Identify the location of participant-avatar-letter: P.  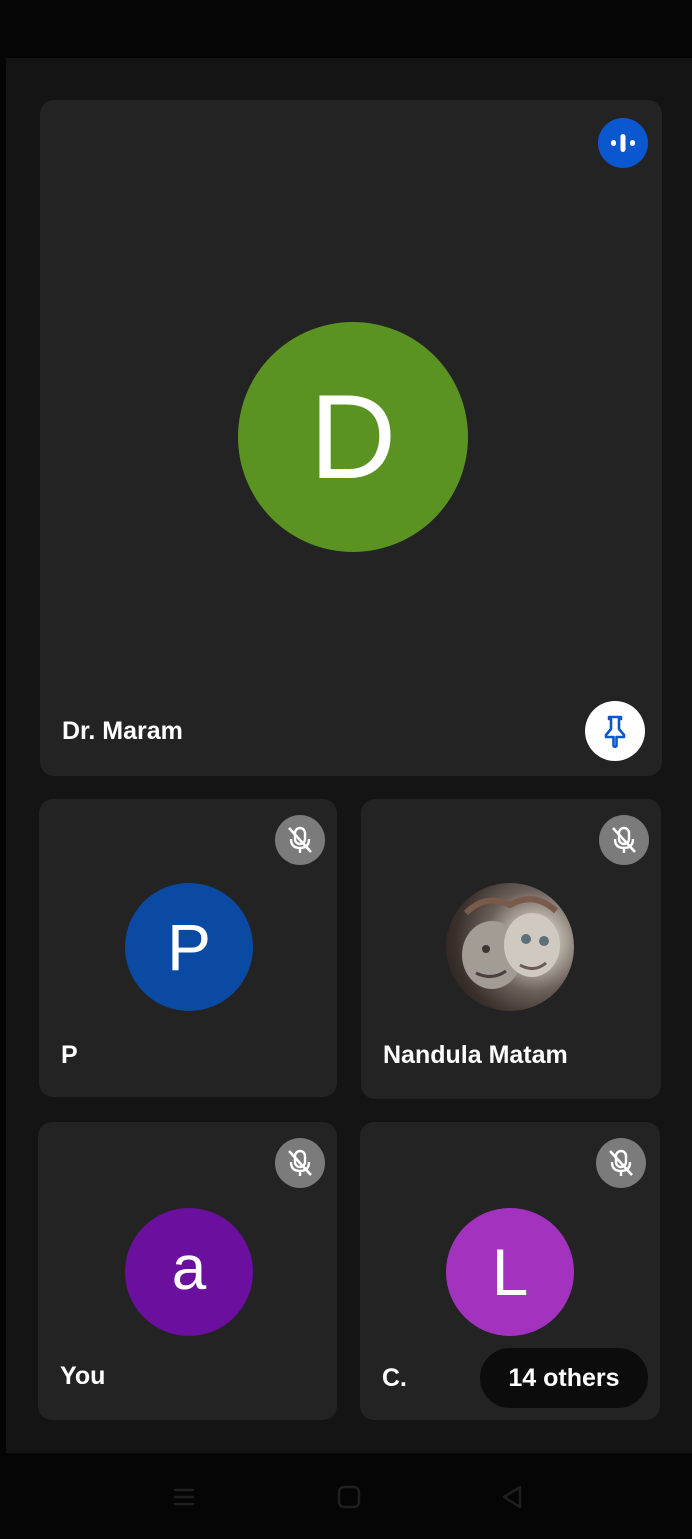
(189, 947).